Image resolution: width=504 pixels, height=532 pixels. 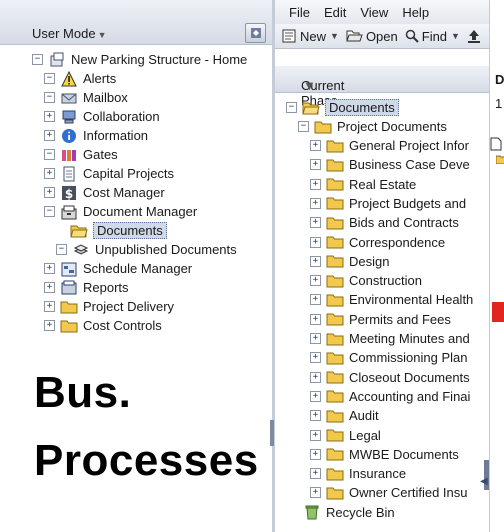 What do you see at coordinates (412, 36) in the screenshot?
I see `search-icon` at bounding box center [412, 36].